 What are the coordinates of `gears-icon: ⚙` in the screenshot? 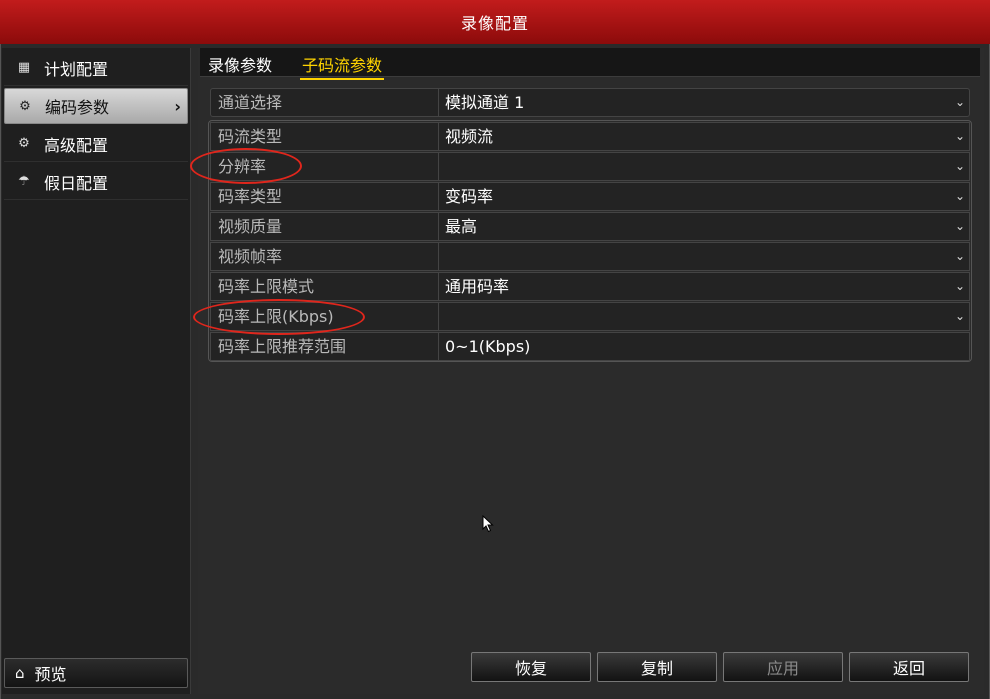 It's located at (24, 143).